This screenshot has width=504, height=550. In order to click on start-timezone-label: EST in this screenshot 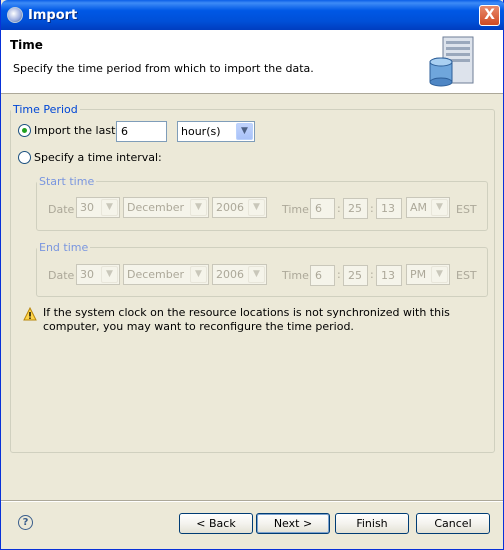, I will do `click(466, 209)`.